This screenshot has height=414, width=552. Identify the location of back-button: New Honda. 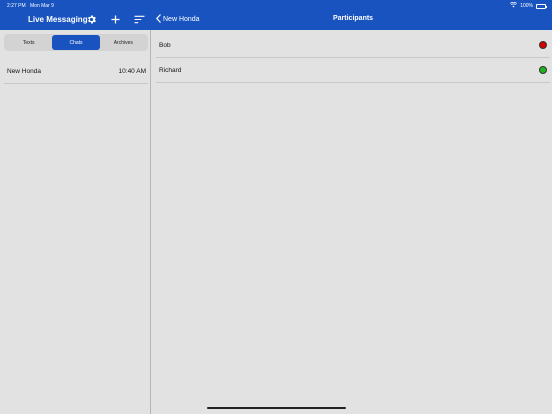
(177, 19).